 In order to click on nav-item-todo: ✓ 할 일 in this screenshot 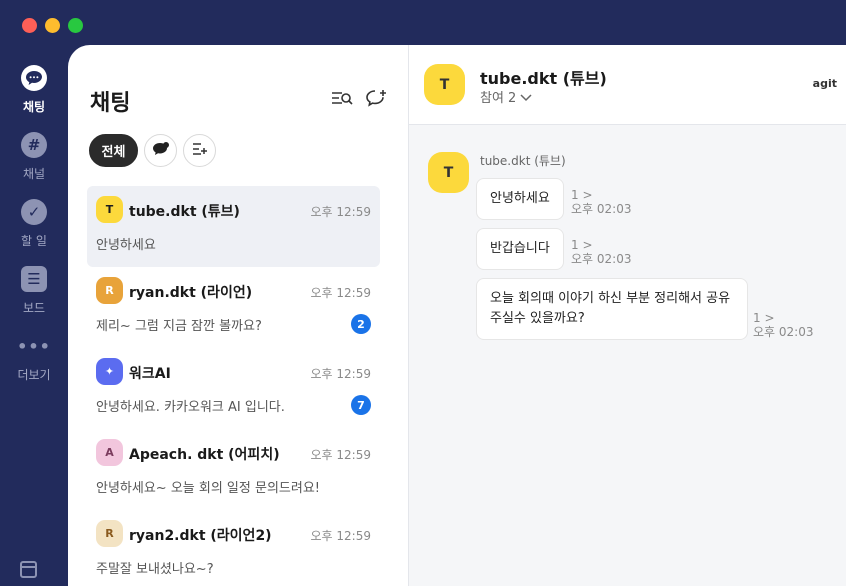, I will do `click(34, 227)`.